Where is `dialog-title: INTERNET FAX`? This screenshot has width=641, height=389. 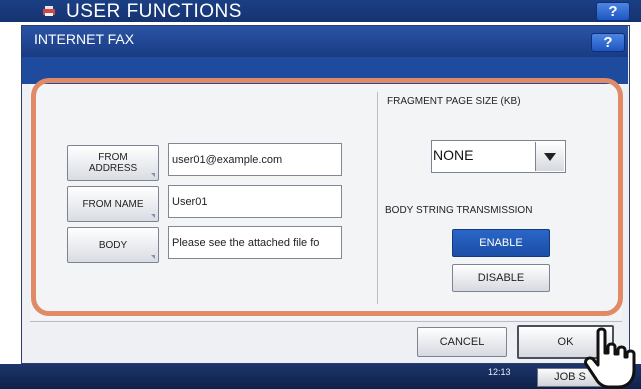
dialog-title: INTERNET FAX is located at coordinates (84, 39).